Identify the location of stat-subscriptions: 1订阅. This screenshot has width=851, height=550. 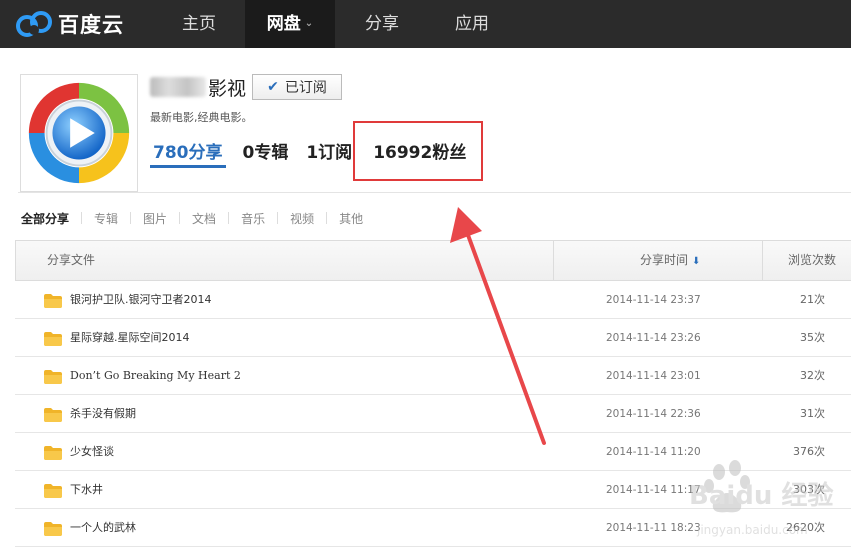
(329, 151).